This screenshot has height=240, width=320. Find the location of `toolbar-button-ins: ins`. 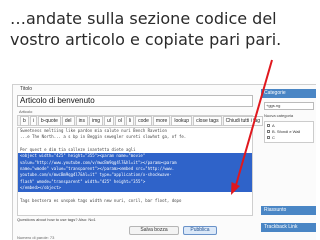

toolbar-button-ins: ins is located at coordinates (81, 120).